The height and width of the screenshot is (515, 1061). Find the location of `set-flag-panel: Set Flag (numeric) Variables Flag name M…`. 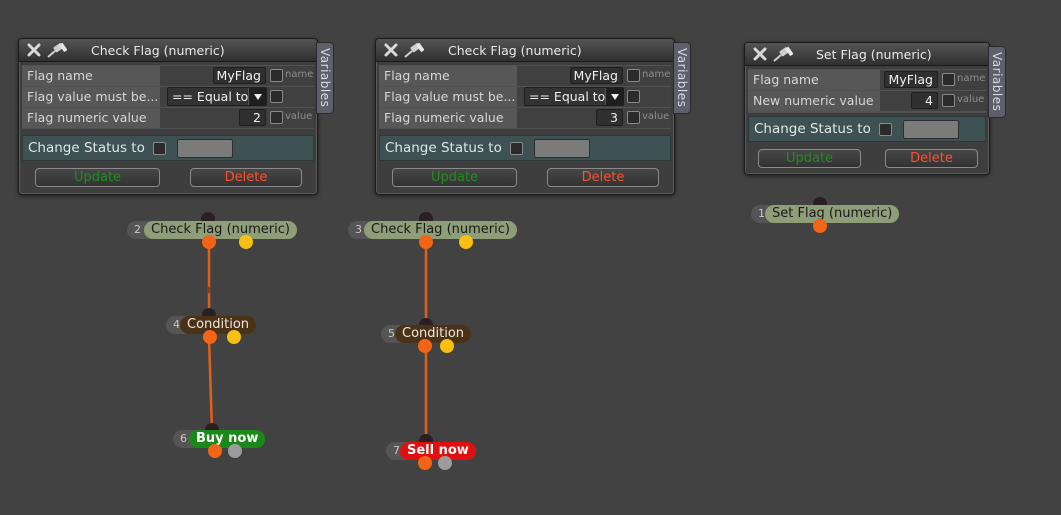

set-flag-panel: Set Flag (numeric) Variables Flag name M… is located at coordinates (875, 108).